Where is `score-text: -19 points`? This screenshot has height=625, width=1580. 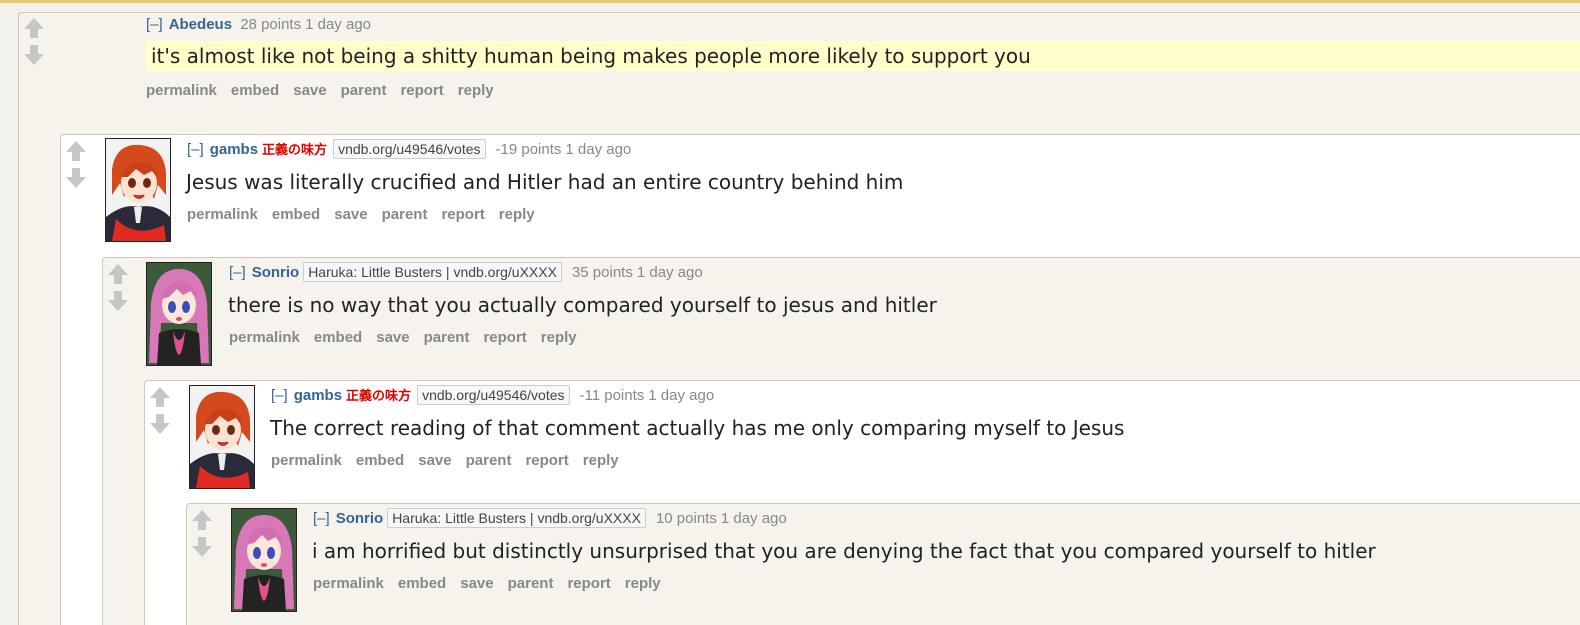
score-text: -19 points is located at coordinates (528, 149).